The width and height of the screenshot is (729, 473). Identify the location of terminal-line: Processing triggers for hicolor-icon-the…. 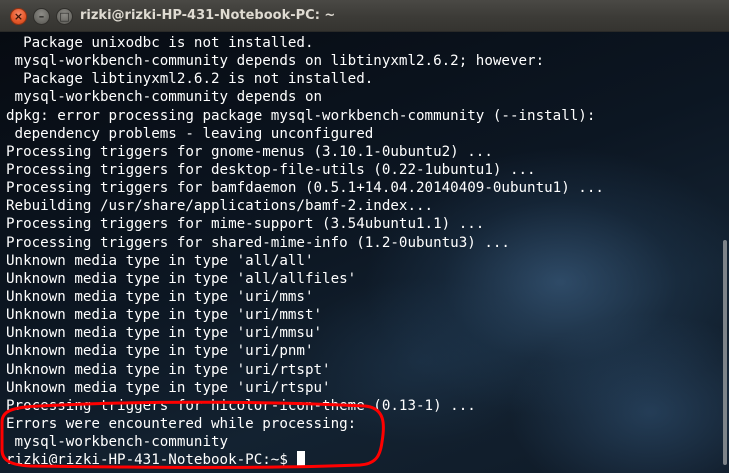
(241, 405).